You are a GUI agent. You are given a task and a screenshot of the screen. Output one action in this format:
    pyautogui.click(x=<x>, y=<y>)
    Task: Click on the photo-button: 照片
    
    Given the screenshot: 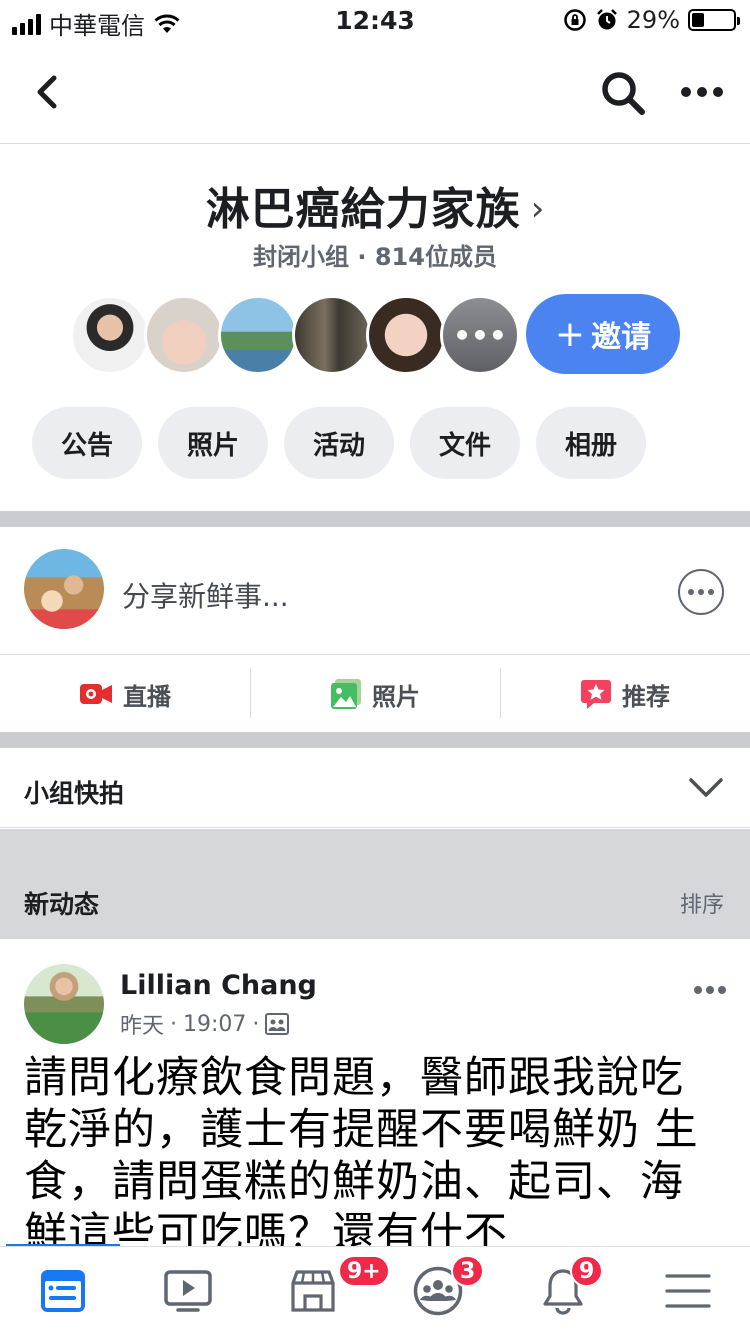 What is the action you would take?
    pyautogui.click(x=375, y=694)
    